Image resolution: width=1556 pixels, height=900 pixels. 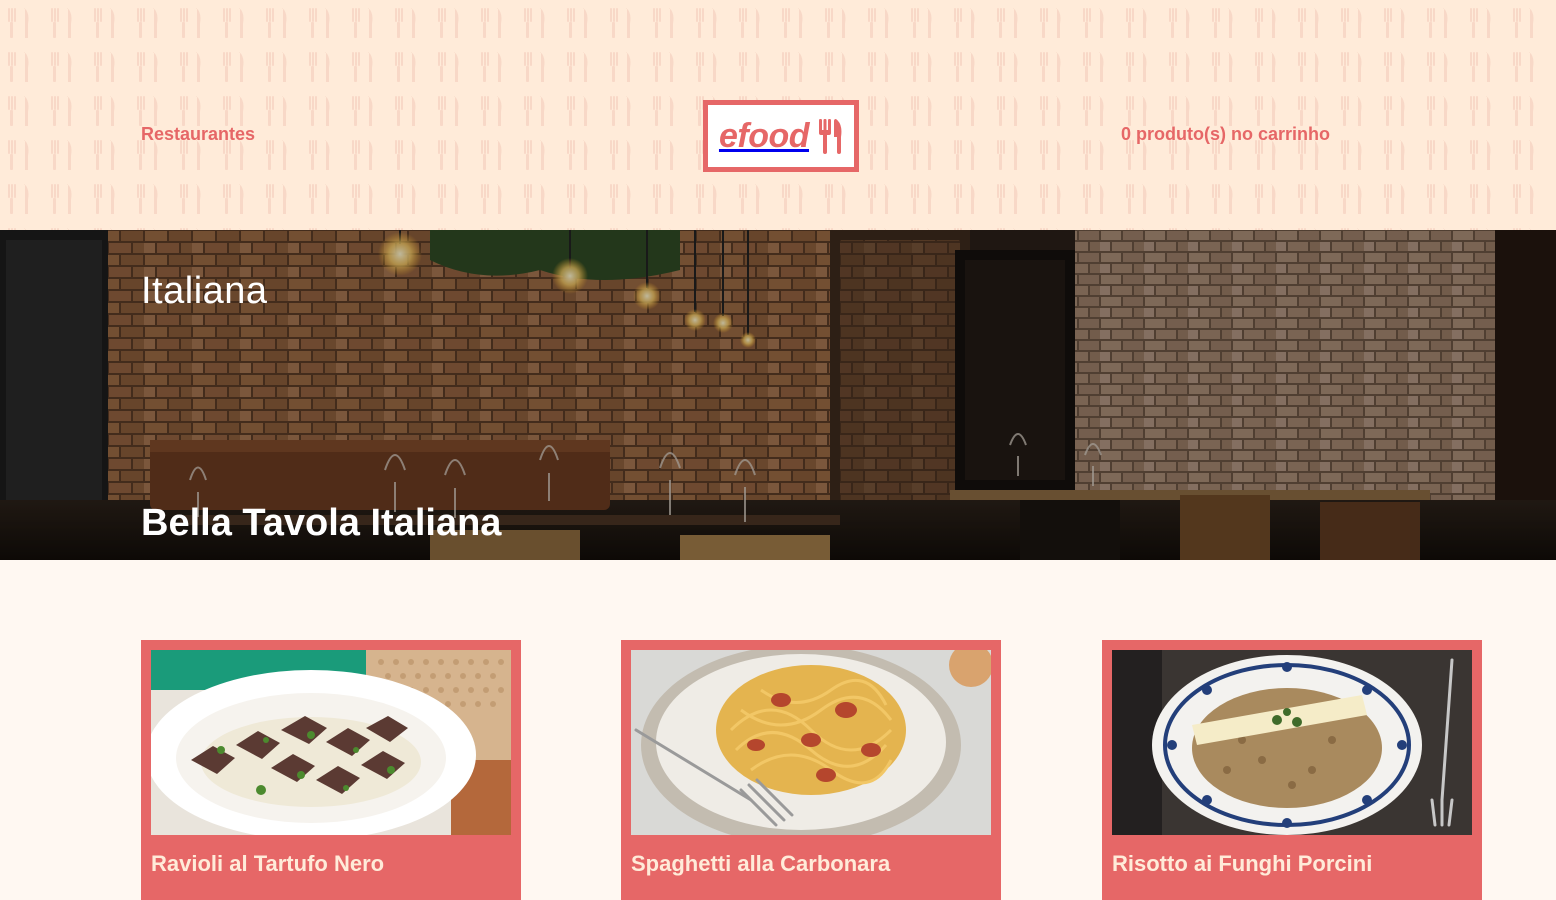 What do you see at coordinates (268, 863) in the screenshot?
I see `product-title: Ravioli al Tartufo Nero` at bounding box center [268, 863].